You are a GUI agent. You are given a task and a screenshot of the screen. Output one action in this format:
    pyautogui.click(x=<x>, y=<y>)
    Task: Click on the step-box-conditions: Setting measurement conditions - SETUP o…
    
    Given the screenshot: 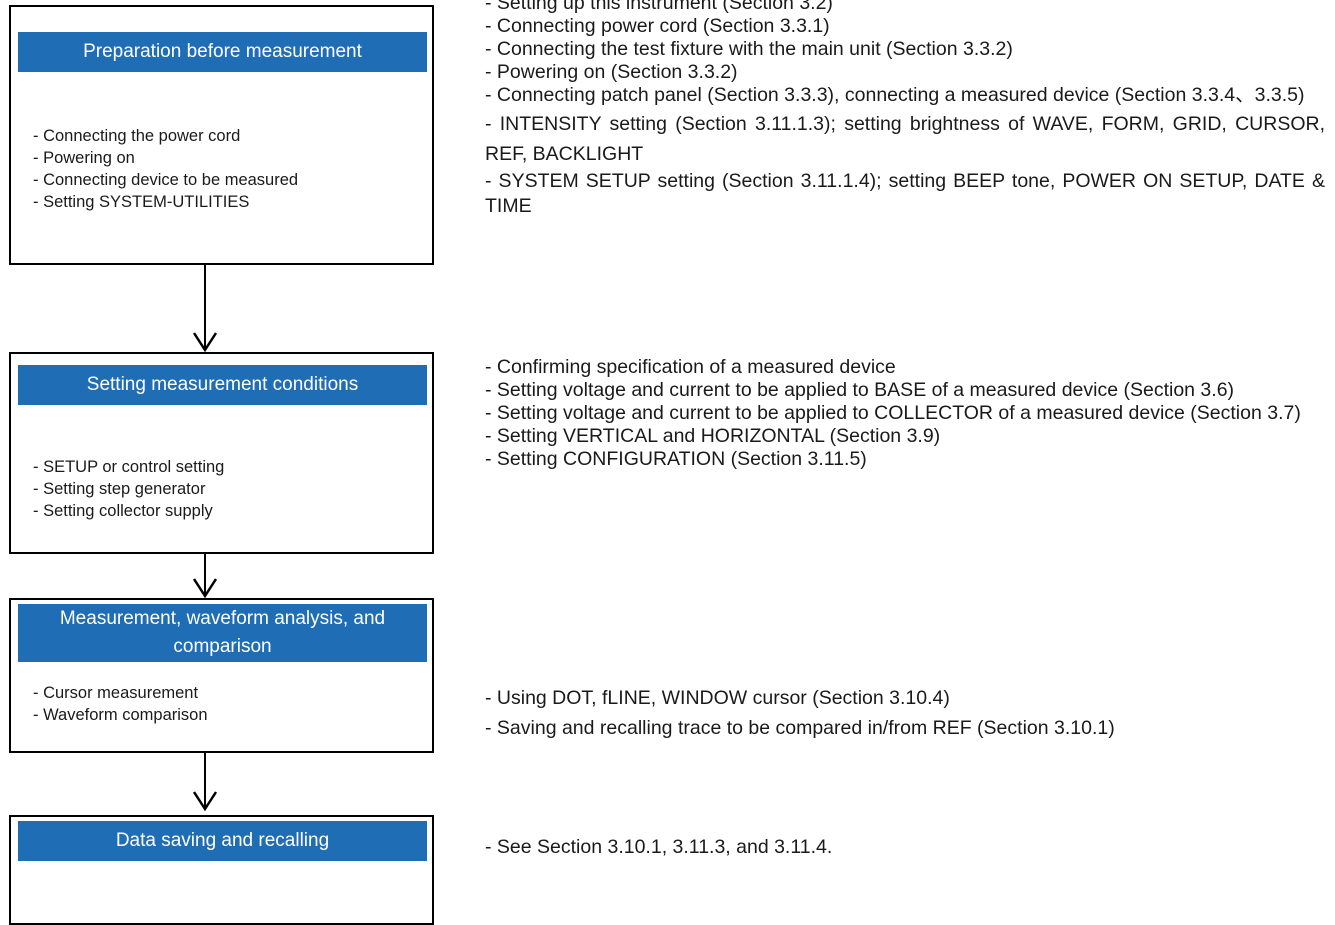 What is the action you would take?
    pyautogui.click(x=221, y=453)
    